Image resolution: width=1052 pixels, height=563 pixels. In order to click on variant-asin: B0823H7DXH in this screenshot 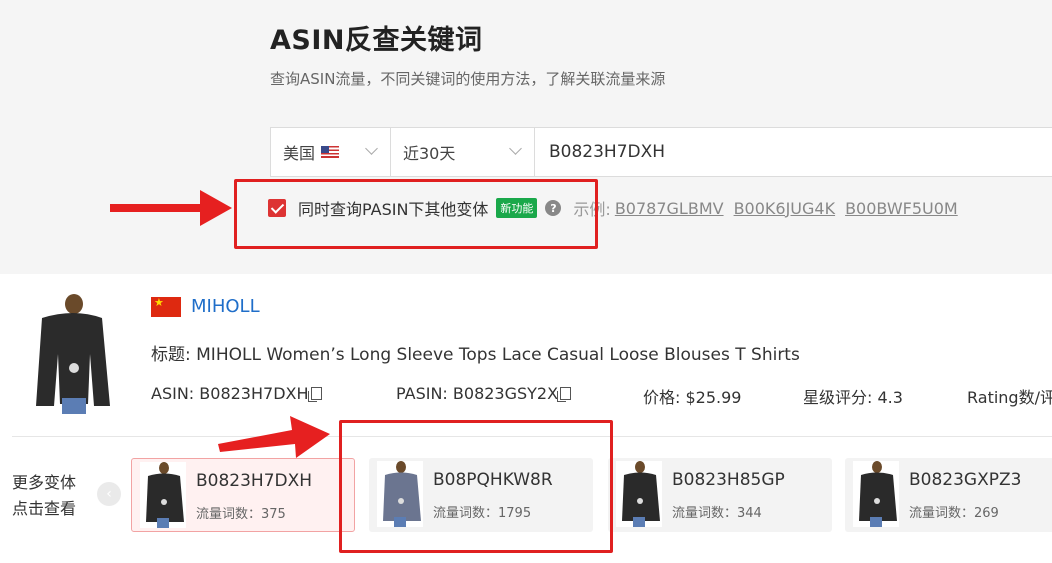, I will do `click(254, 481)`.